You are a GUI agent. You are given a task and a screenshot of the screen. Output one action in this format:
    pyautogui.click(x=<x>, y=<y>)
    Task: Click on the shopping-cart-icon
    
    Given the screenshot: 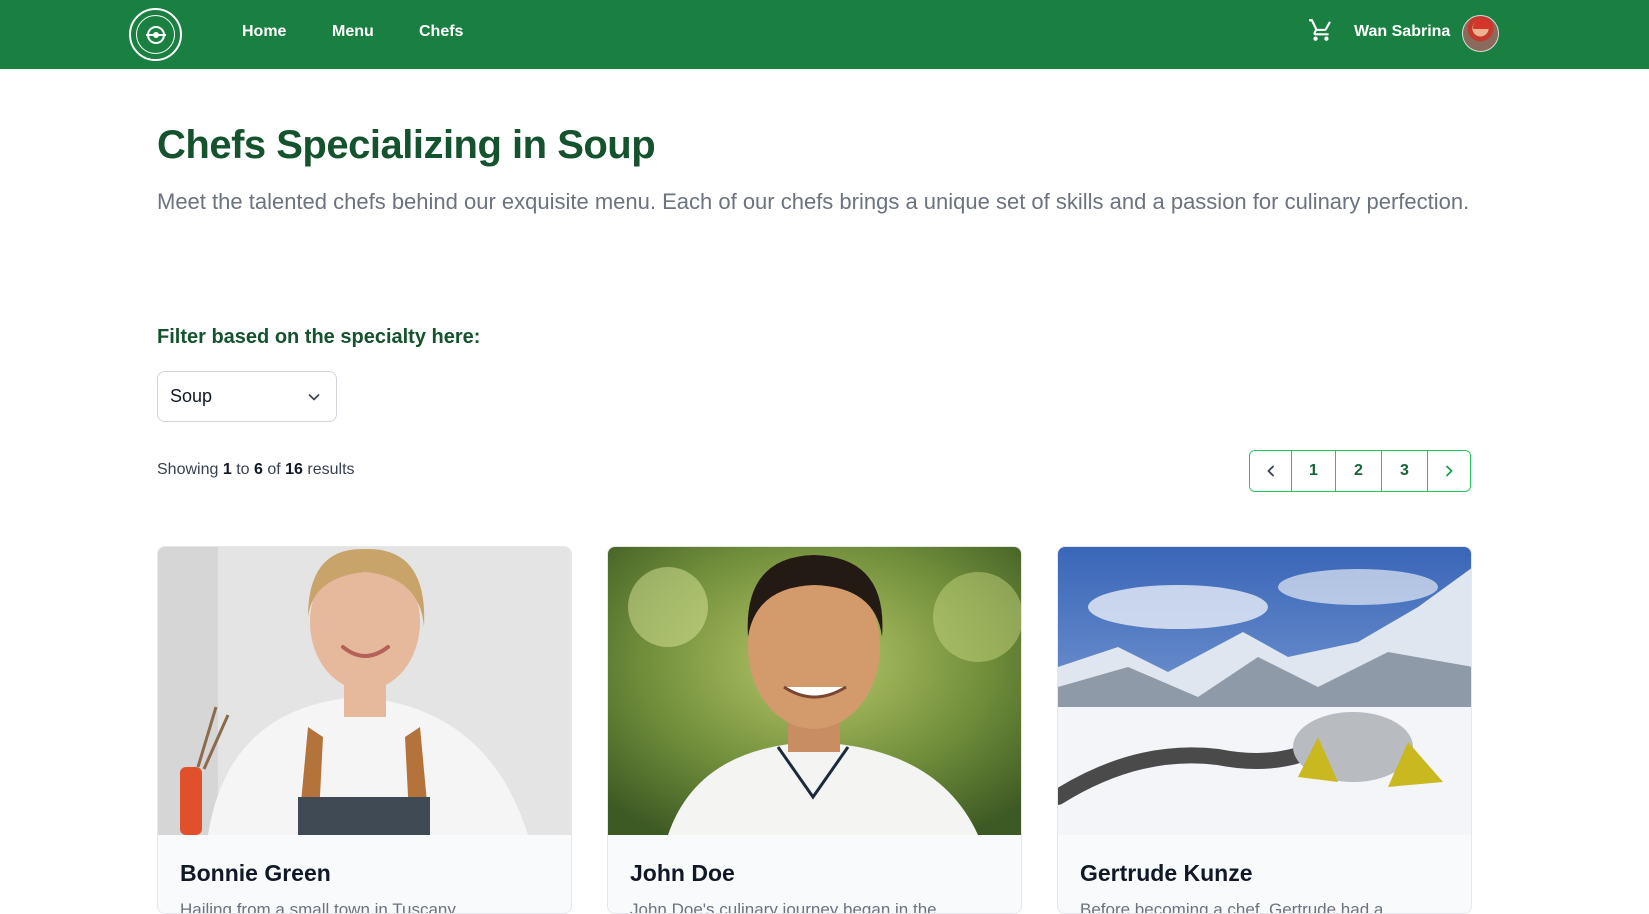 What is the action you would take?
    pyautogui.click(x=1321, y=30)
    